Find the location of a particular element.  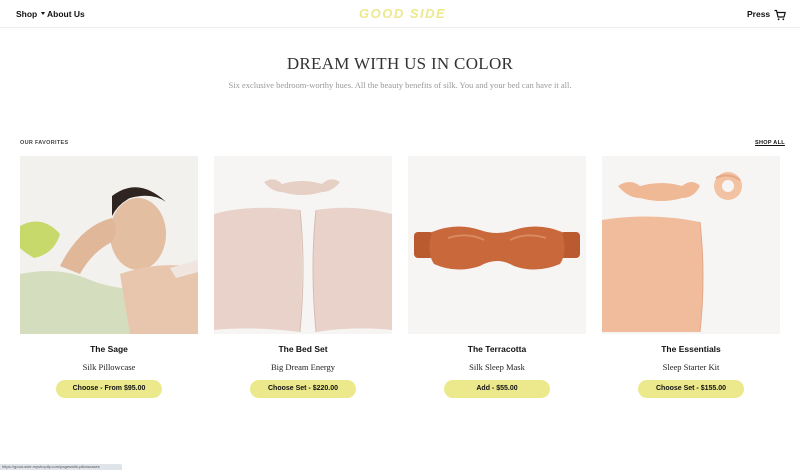

product-name: The Terracotta is located at coordinates (497, 349).